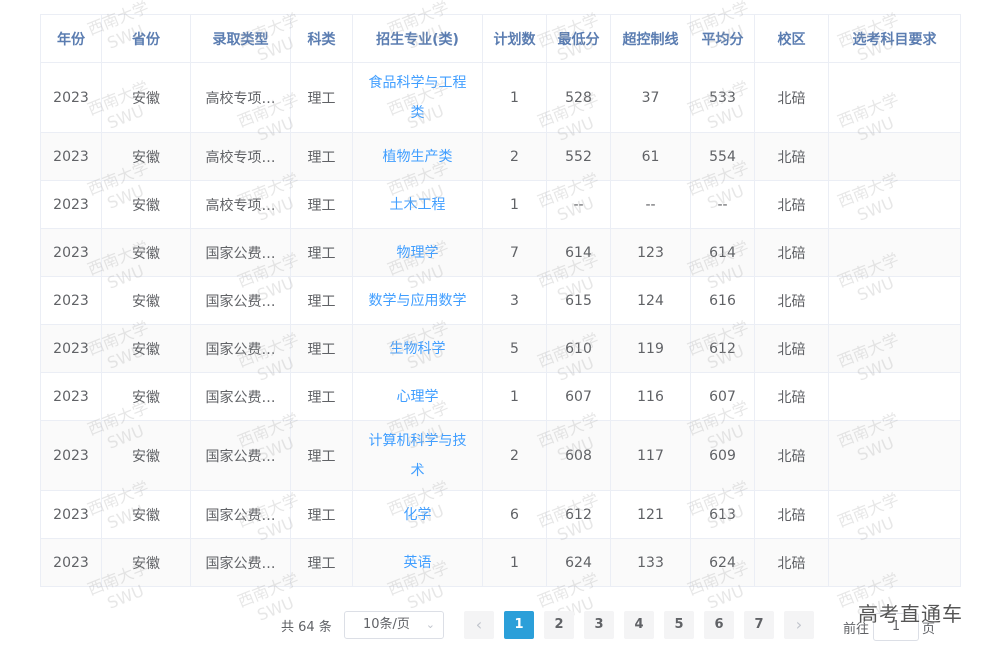 Image resolution: width=995 pixels, height=651 pixels. I want to click on cell-major: 物理学, so click(417, 252).